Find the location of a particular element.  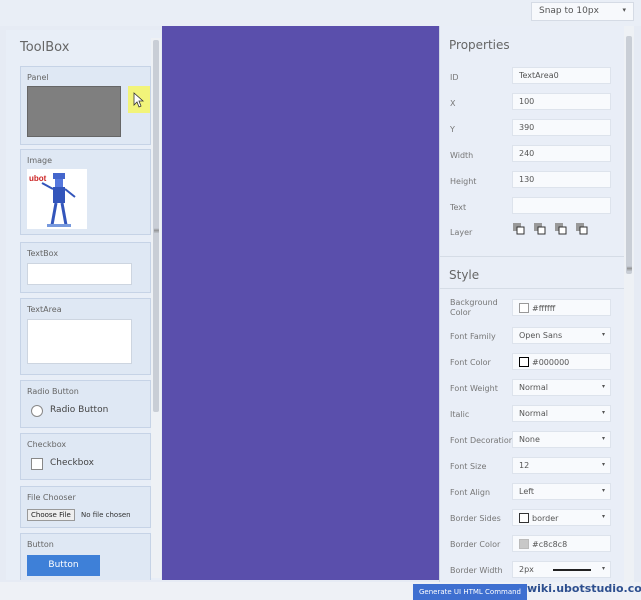

snap-label: Snap to 10px is located at coordinates (569, 11).